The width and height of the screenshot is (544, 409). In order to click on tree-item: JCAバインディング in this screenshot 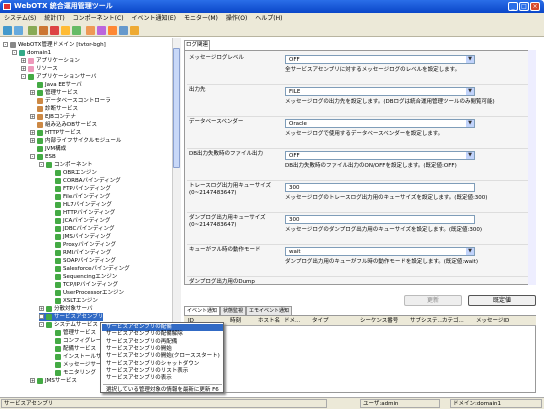, I will do `click(79, 221)`.